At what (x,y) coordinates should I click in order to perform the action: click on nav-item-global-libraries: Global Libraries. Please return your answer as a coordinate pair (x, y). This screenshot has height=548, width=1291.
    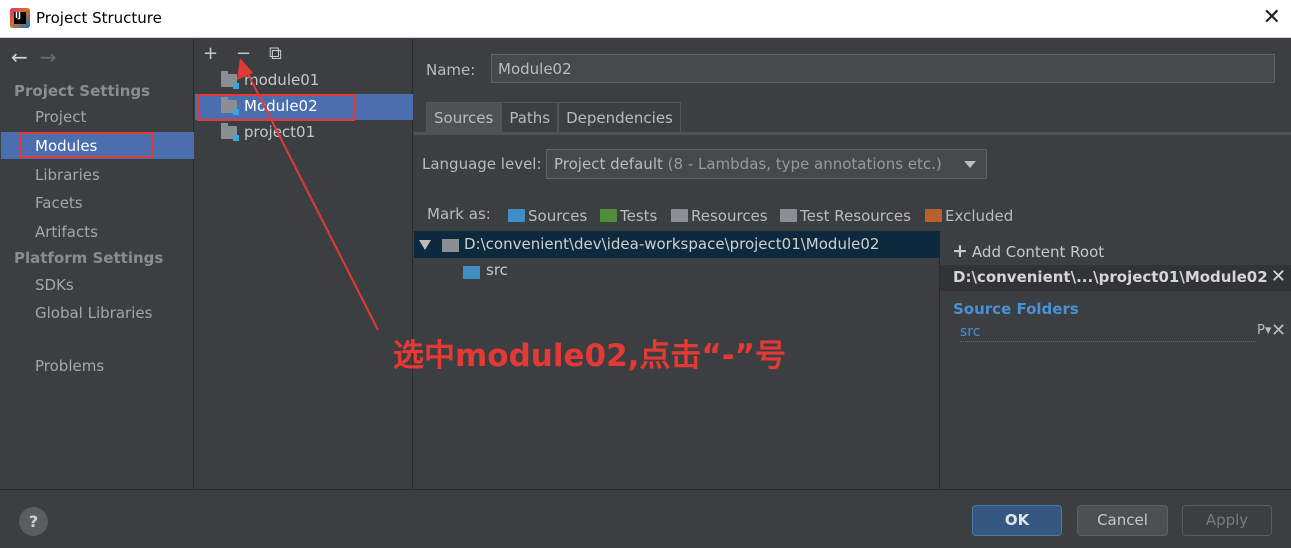
    Looking at the image, I should click on (93, 313).